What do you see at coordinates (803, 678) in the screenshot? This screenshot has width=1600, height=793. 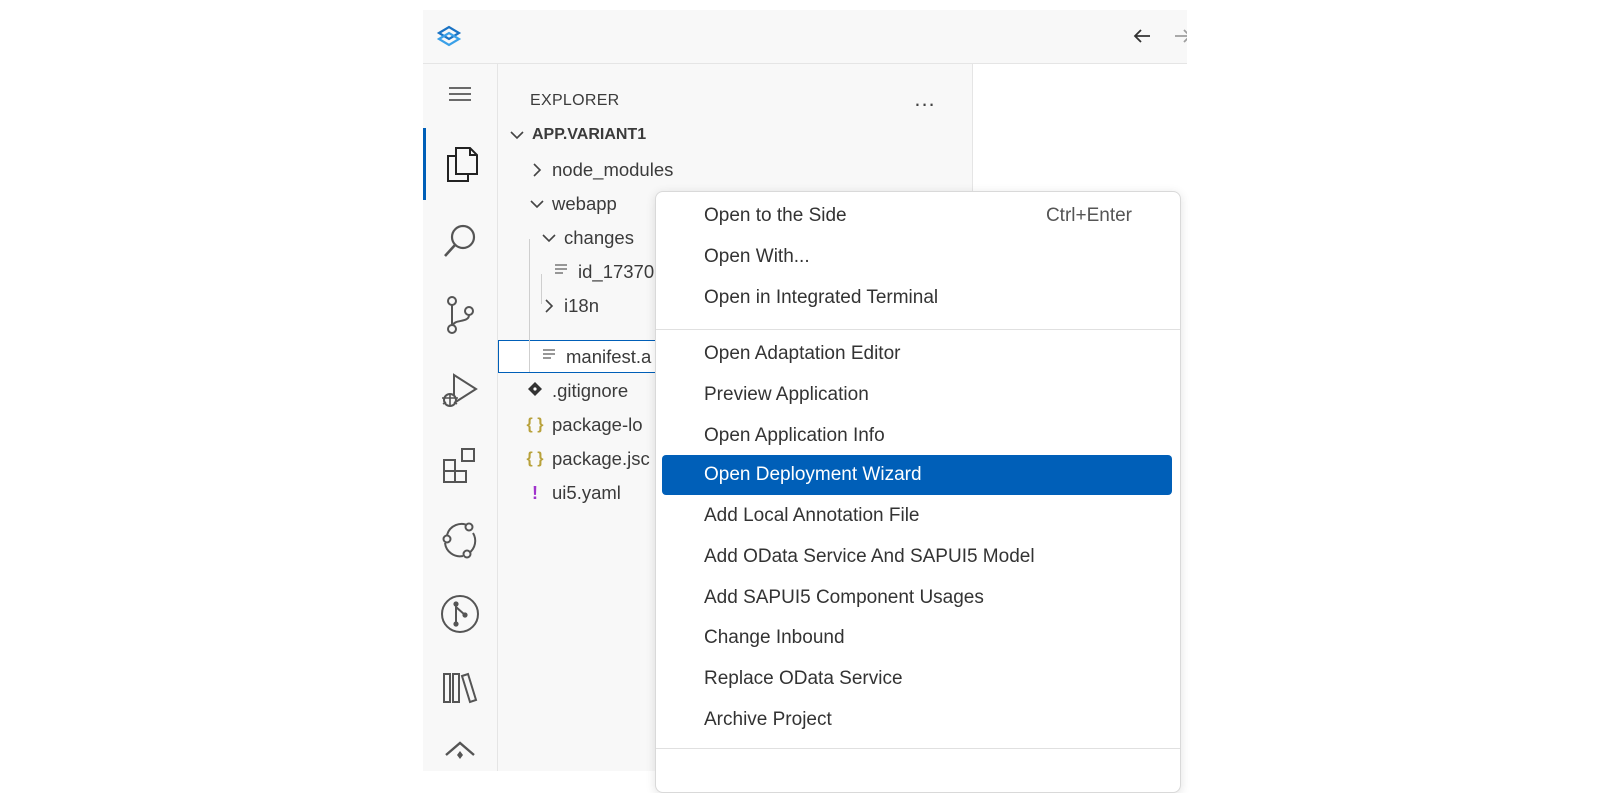 I see `menu-item-label: Replace OData Service` at bounding box center [803, 678].